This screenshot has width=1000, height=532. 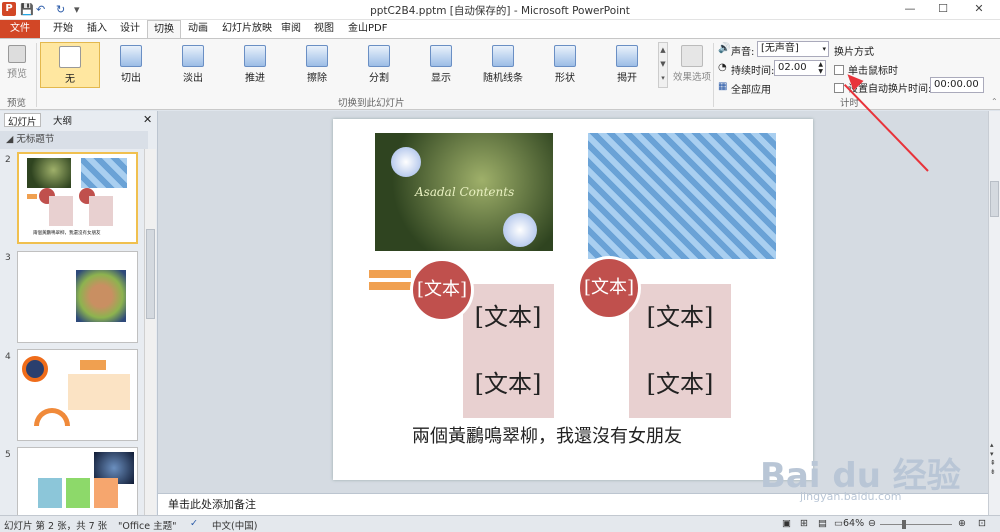 I want to click on theme-name: "Office 主题", so click(x=147, y=525).